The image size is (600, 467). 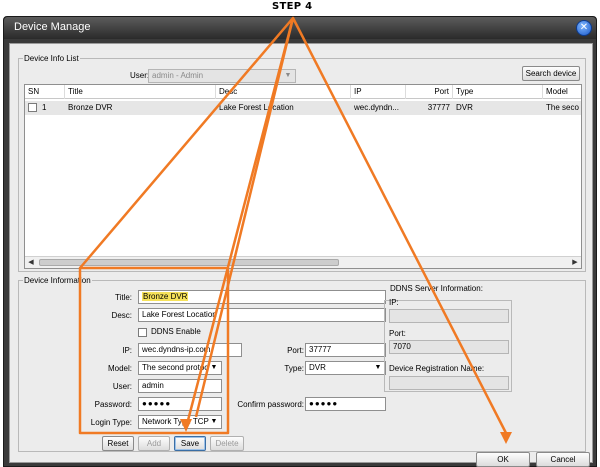 I want to click on user-filter-value: admin - Admin, so click(x=178, y=75).